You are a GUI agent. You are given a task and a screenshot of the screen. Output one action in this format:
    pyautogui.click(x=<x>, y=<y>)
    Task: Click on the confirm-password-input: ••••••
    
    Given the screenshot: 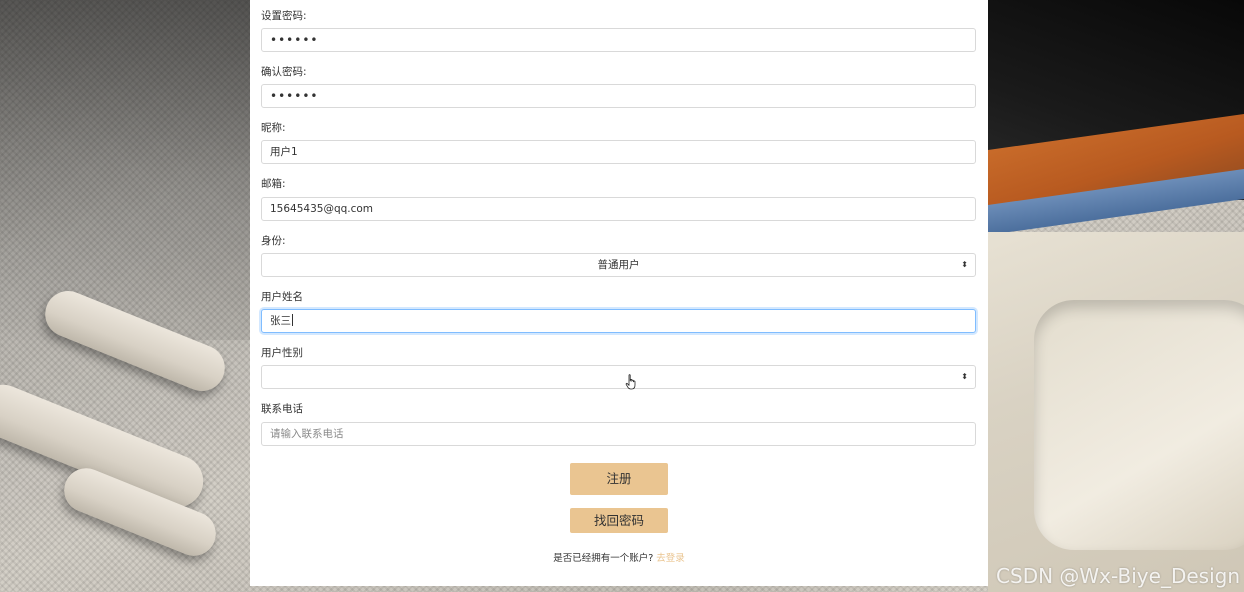 What is the action you would take?
    pyautogui.click(x=618, y=96)
    